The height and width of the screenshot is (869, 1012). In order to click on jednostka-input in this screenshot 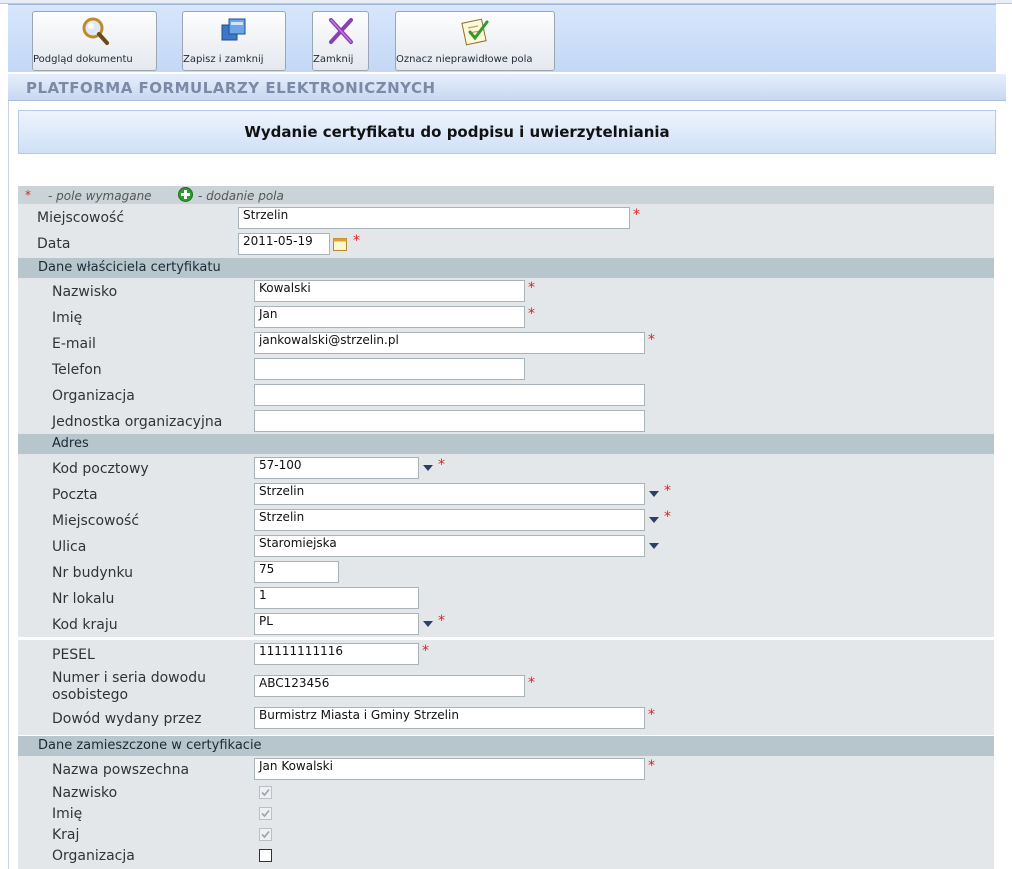, I will do `click(449, 421)`.